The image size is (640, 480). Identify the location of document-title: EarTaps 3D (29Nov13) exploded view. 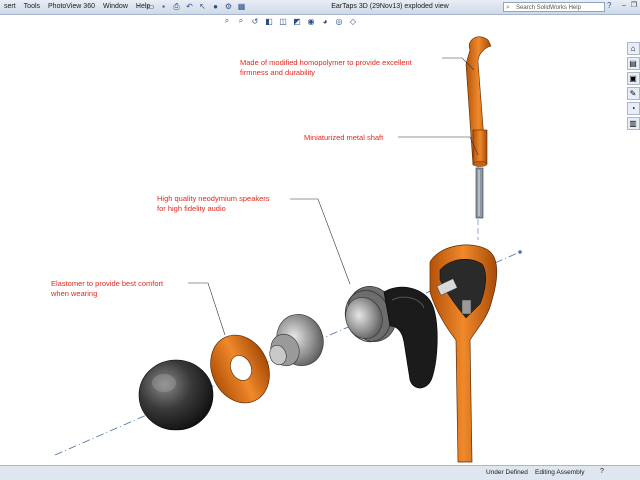
(390, 6).